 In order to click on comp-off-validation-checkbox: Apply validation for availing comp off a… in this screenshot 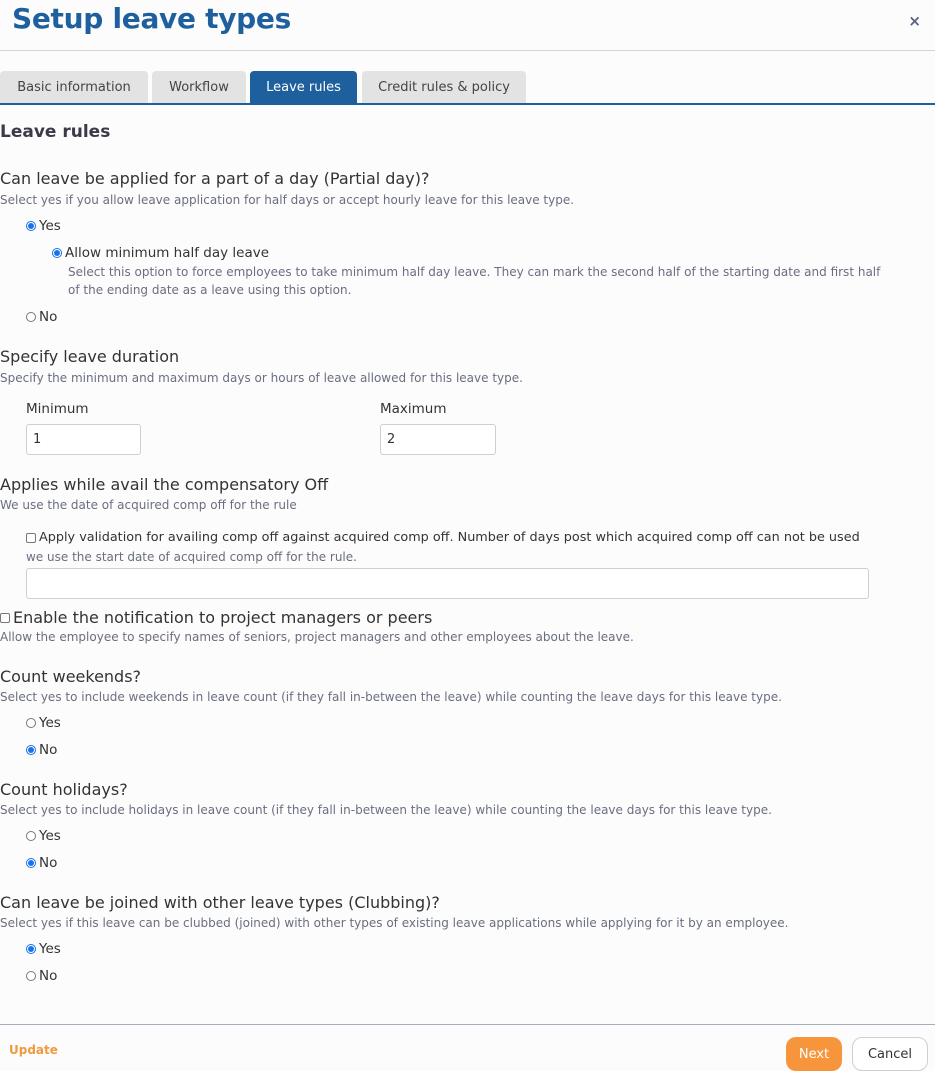, I will do `click(443, 537)`.